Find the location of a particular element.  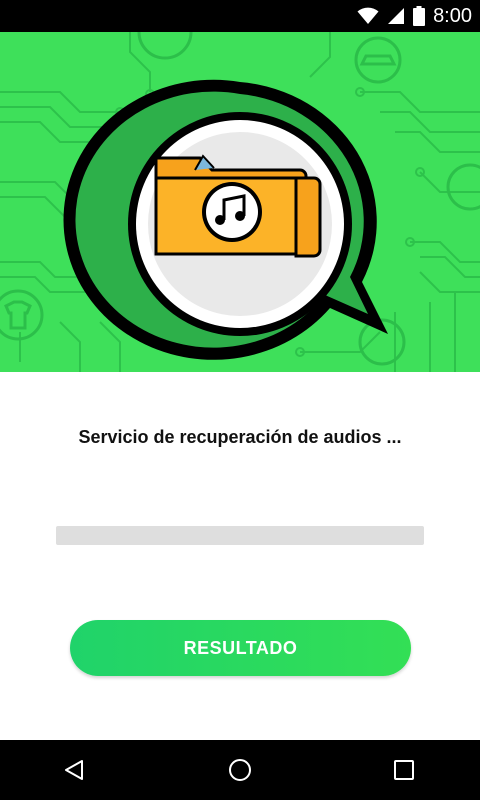

recents-button is located at coordinates (404, 770).